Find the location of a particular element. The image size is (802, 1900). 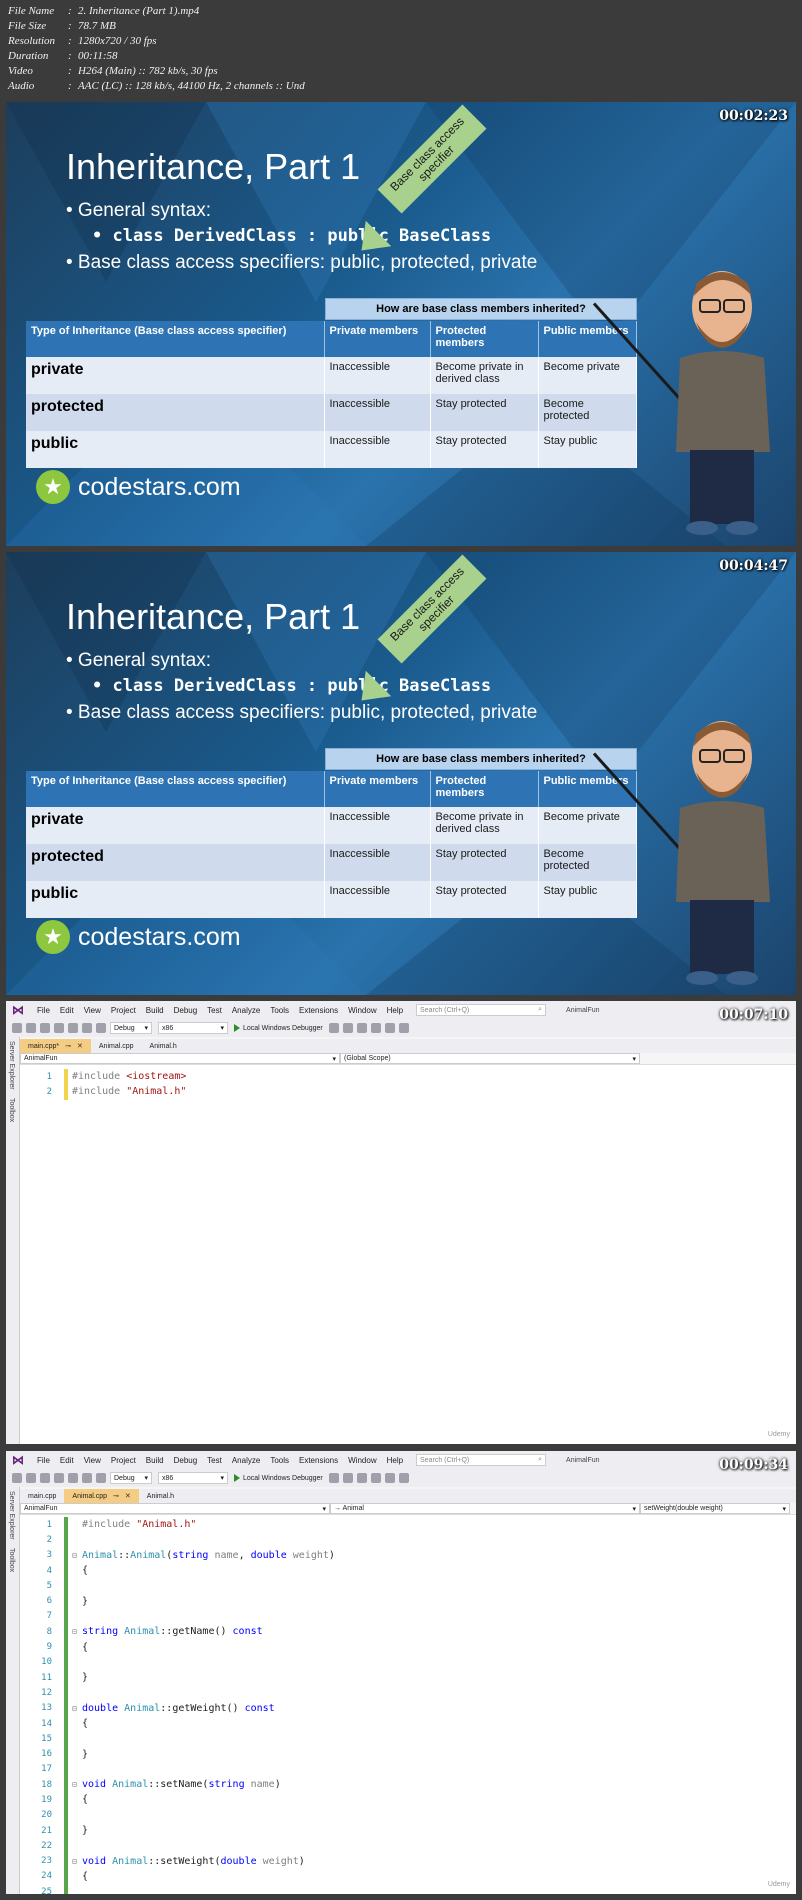

scope-dropdown: → Animal ▾ is located at coordinates (485, 1508).